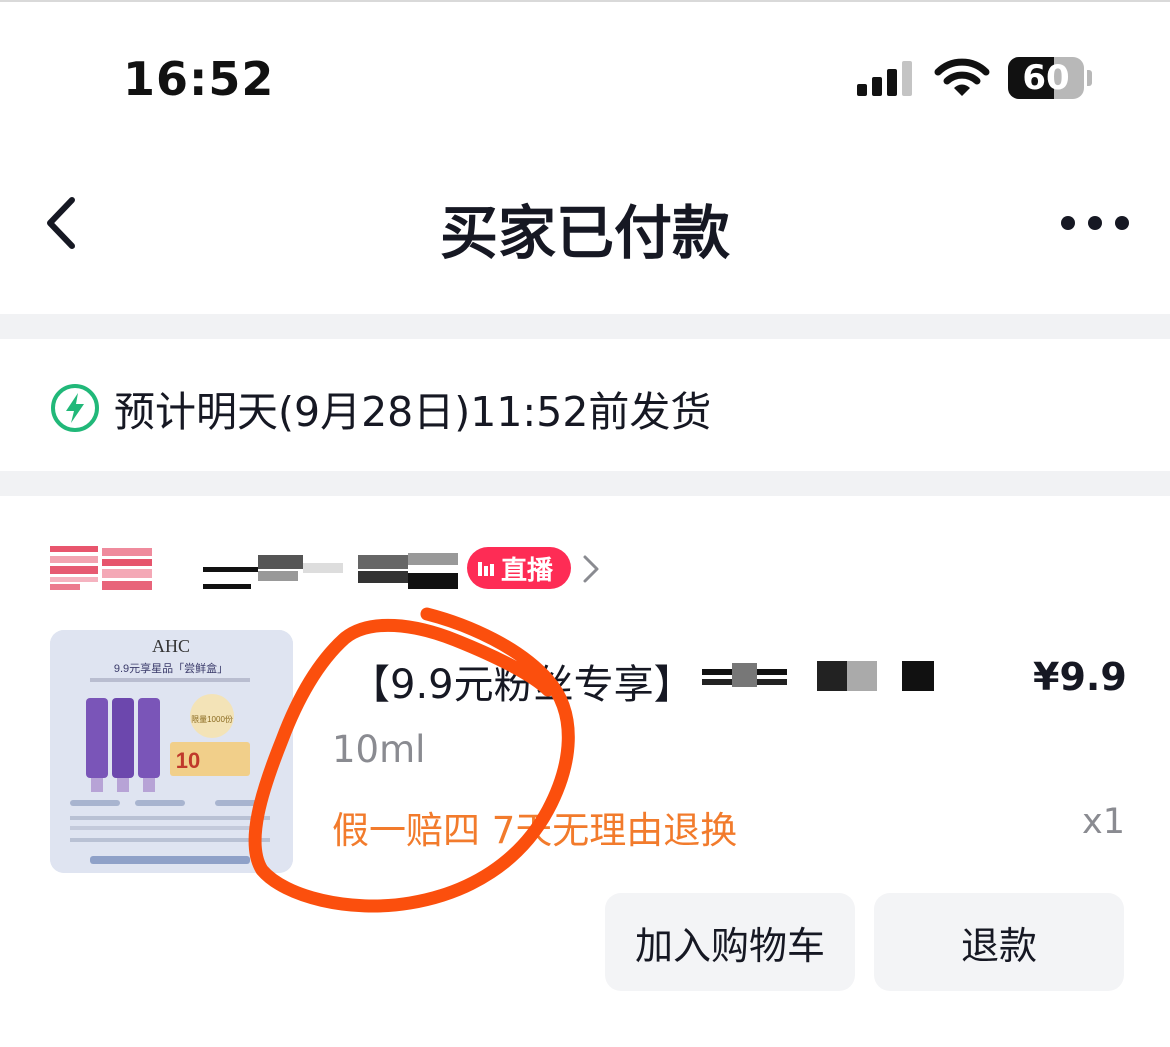 The image size is (1170, 1047). What do you see at coordinates (101, 568) in the screenshot?
I see `shop-logo` at bounding box center [101, 568].